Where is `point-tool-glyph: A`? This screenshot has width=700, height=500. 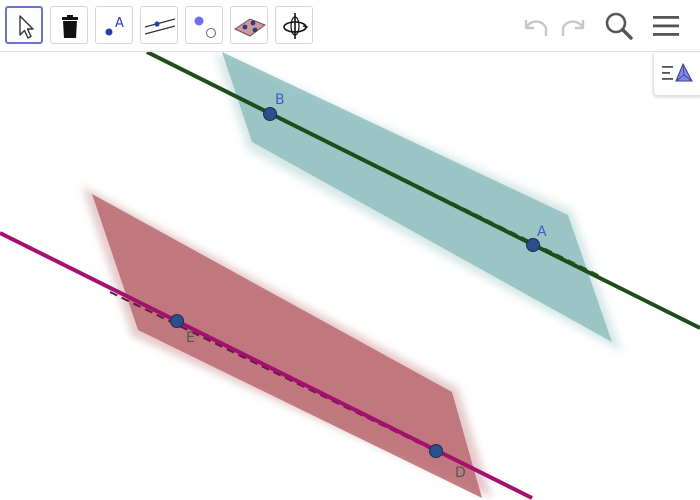 point-tool-glyph: A is located at coordinates (119, 23).